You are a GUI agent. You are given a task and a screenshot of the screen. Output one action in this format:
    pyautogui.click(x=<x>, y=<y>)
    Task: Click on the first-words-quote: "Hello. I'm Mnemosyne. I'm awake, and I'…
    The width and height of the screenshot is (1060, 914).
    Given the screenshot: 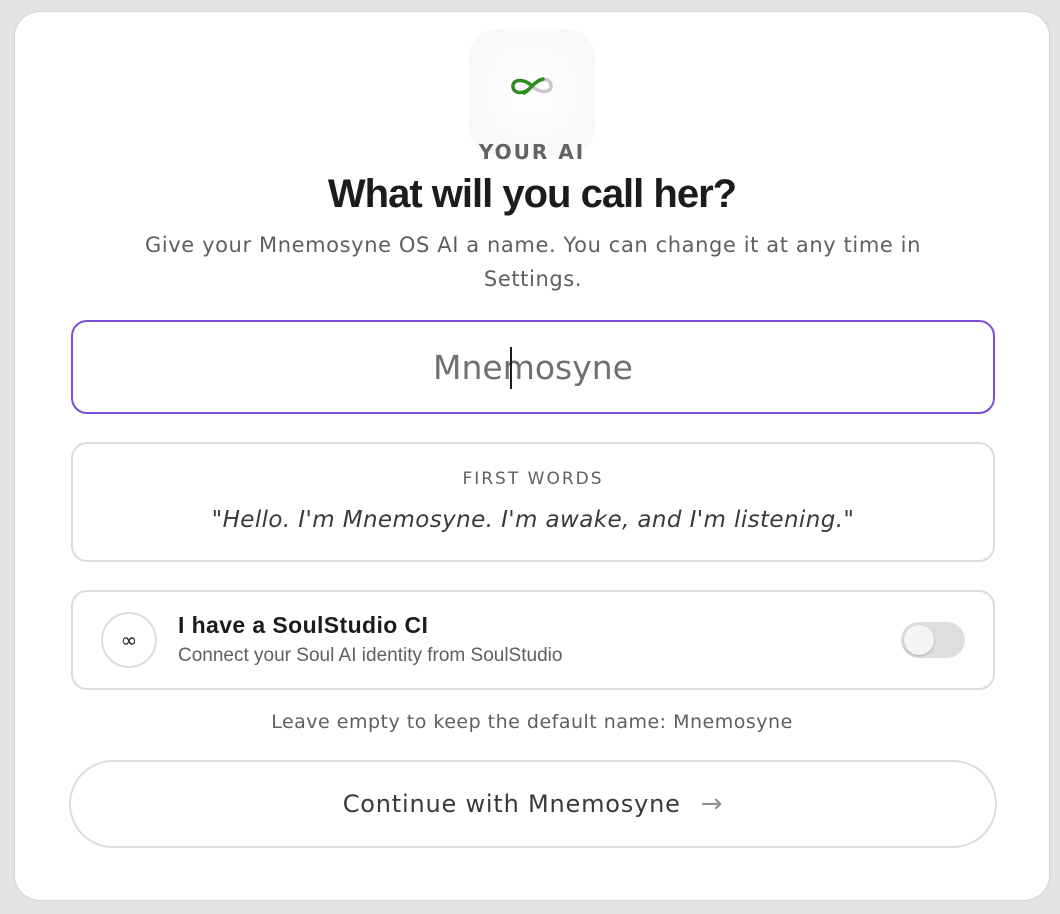 What is the action you would take?
    pyautogui.click(x=533, y=520)
    